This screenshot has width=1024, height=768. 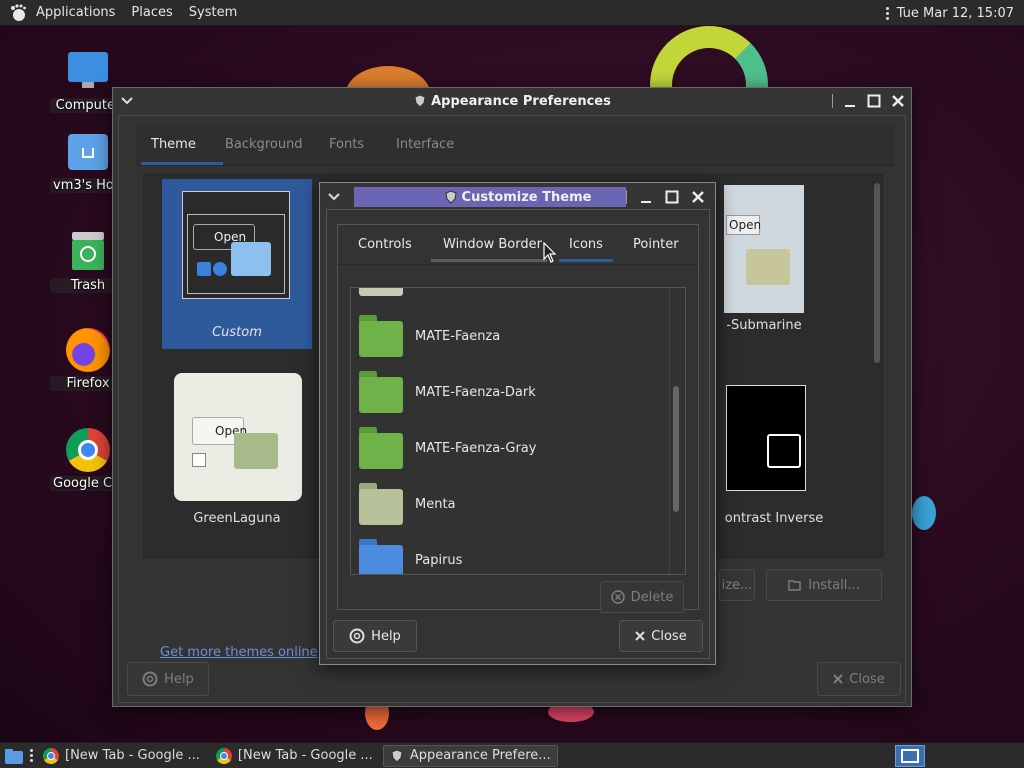 I want to click on delete-button: Delete, so click(x=642, y=597).